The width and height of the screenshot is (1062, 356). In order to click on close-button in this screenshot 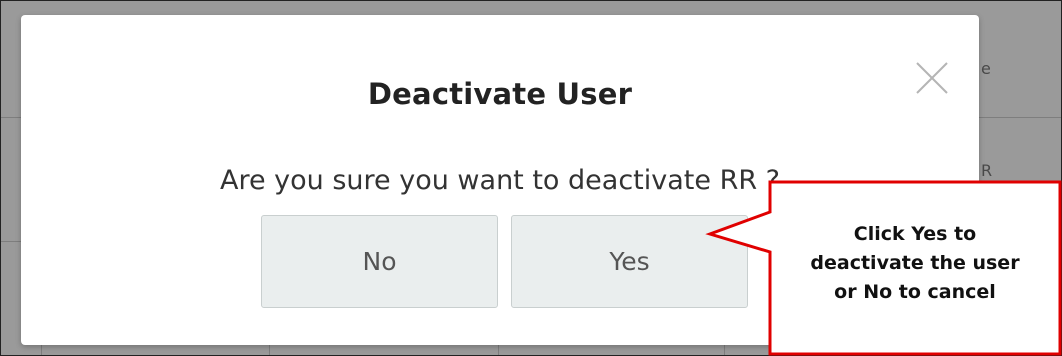, I will do `click(932, 78)`.